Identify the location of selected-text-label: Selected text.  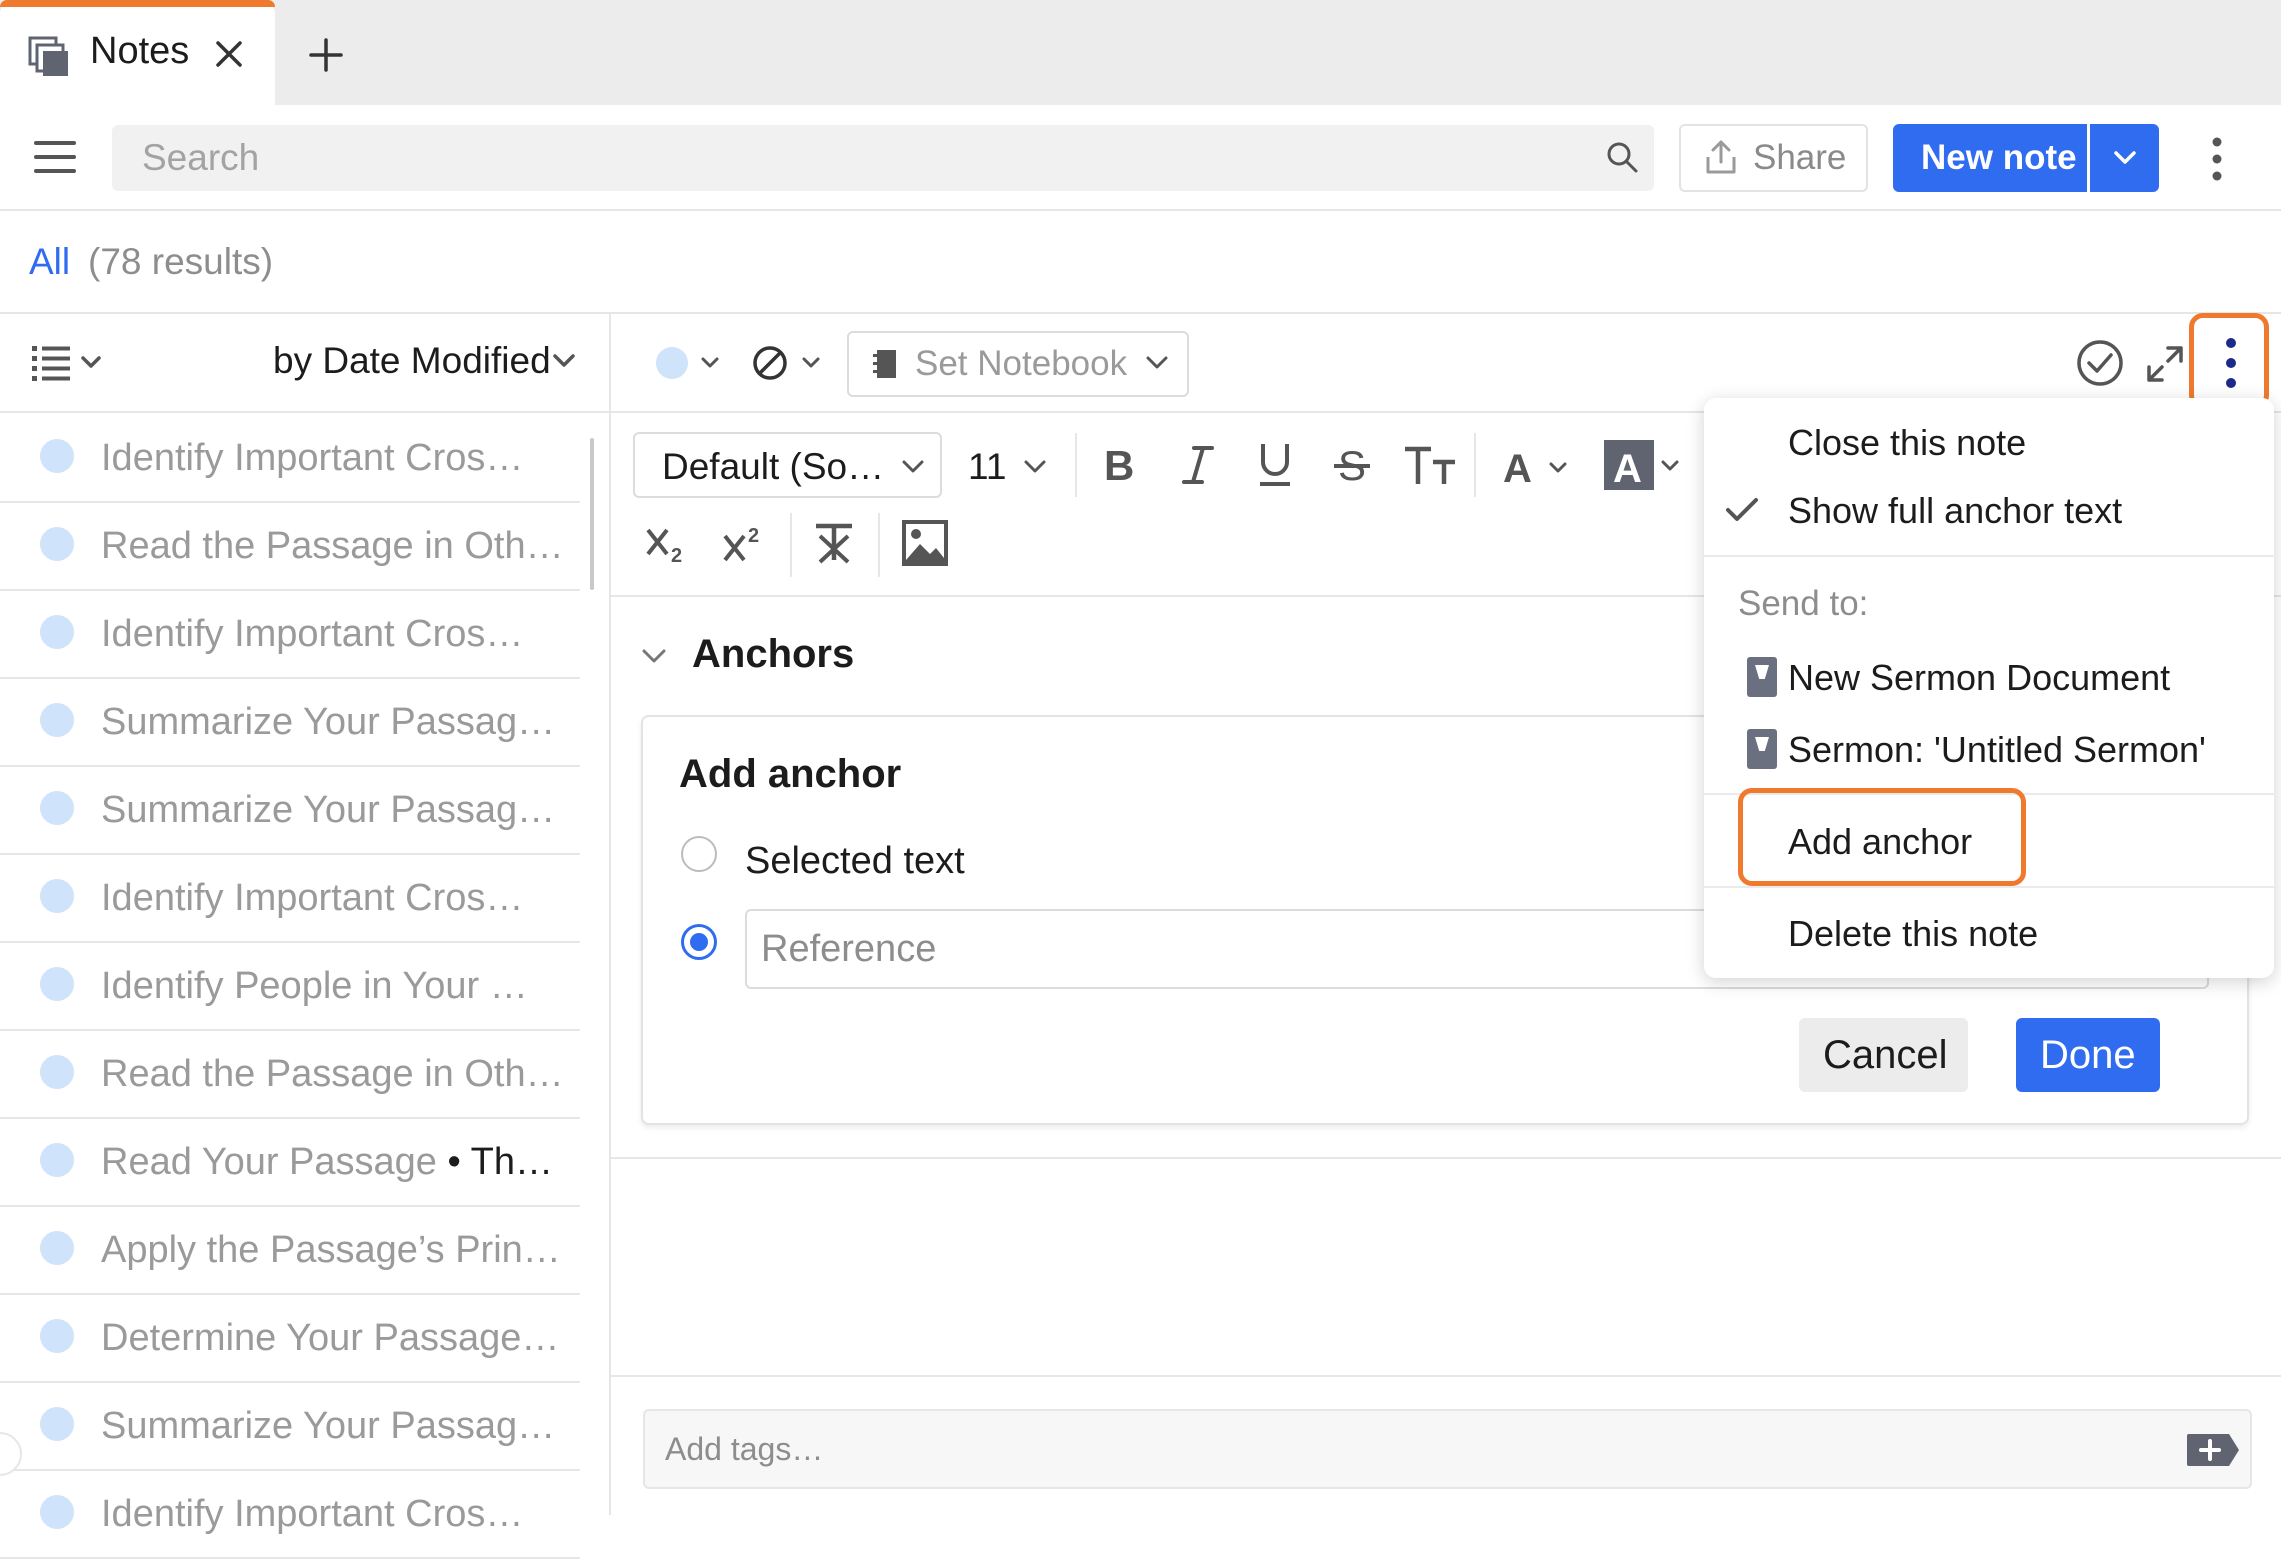
(855, 861).